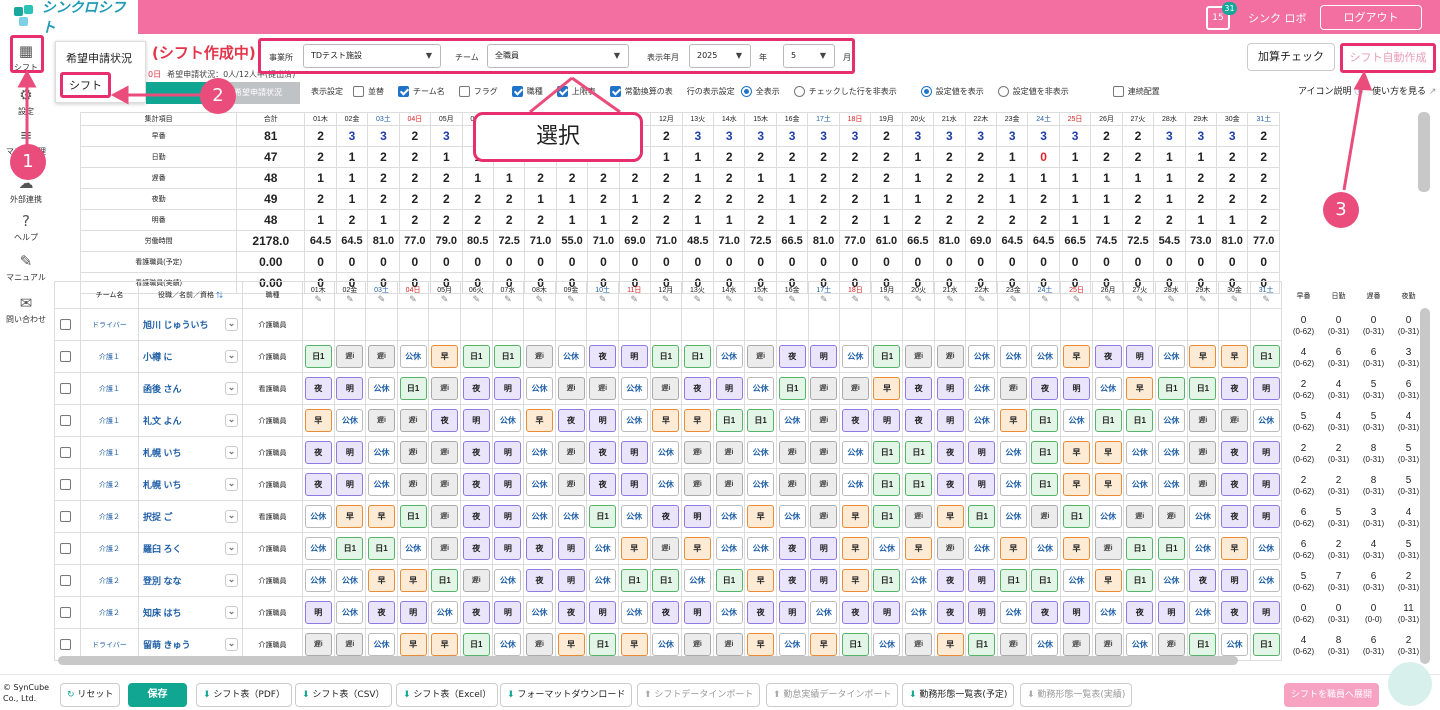  Describe the element at coordinates (447, 695) in the screenshot. I see `excel-export-button: ⬇ シフト表（Excel）` at that location.